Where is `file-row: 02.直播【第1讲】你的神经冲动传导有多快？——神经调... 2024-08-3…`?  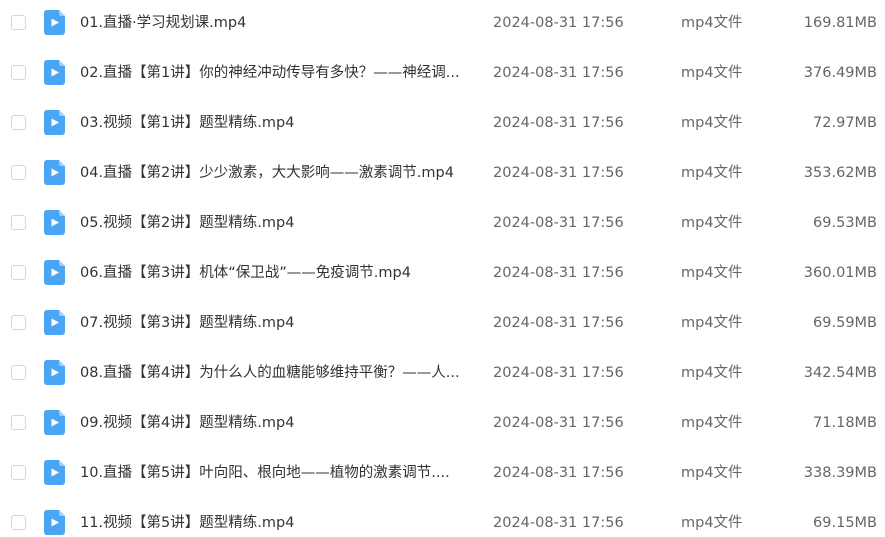
file-row: 02.直播【第1讲】你的神经冲动传导有多快？——神经调... 2024-08-3… is located at coordinates (442, 75).